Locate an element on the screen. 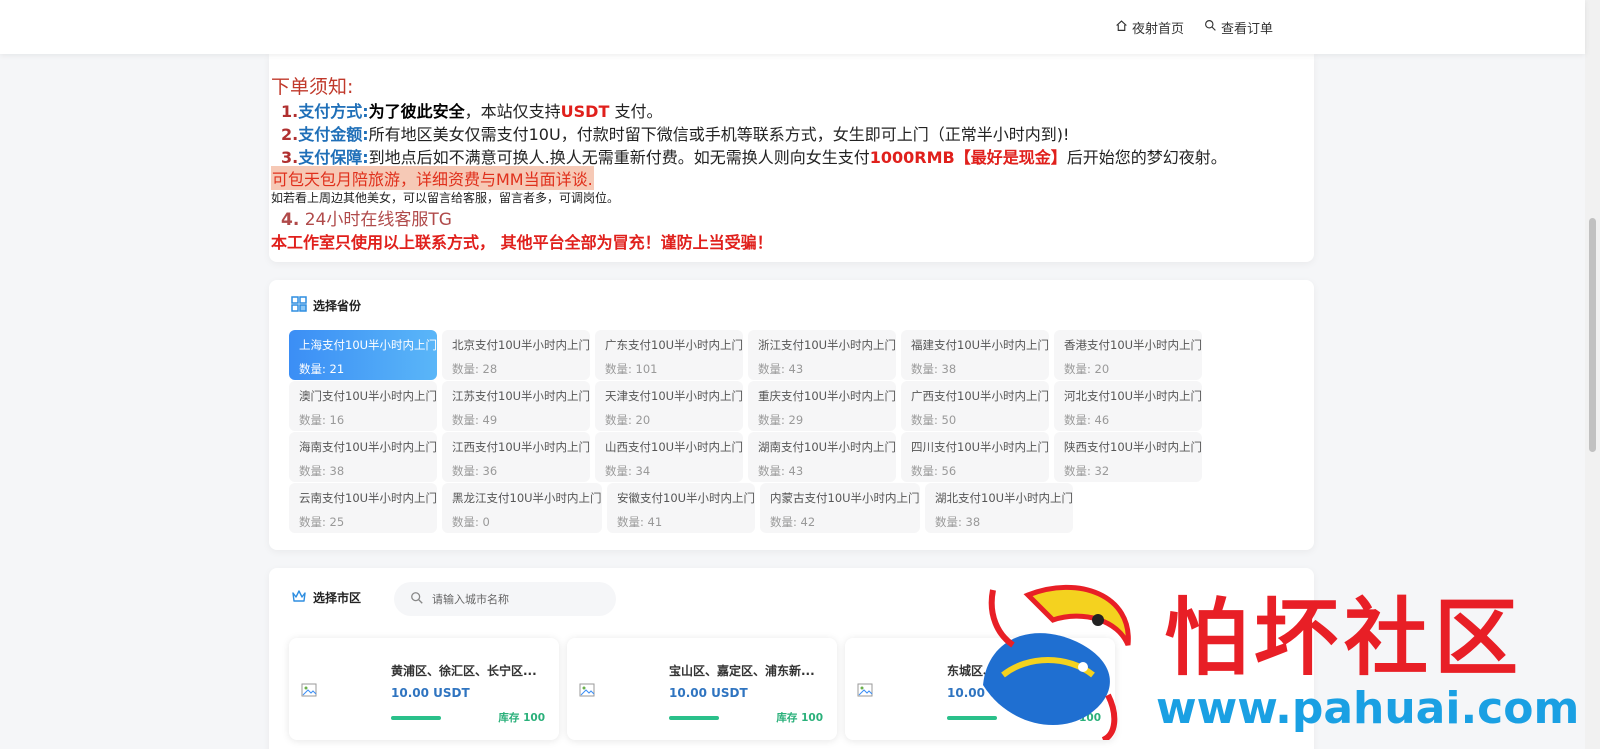 Image resolution: width=1600 pixels, height=749 pixels. province-count: 数量: 36 is located at coordinates (521, 471).